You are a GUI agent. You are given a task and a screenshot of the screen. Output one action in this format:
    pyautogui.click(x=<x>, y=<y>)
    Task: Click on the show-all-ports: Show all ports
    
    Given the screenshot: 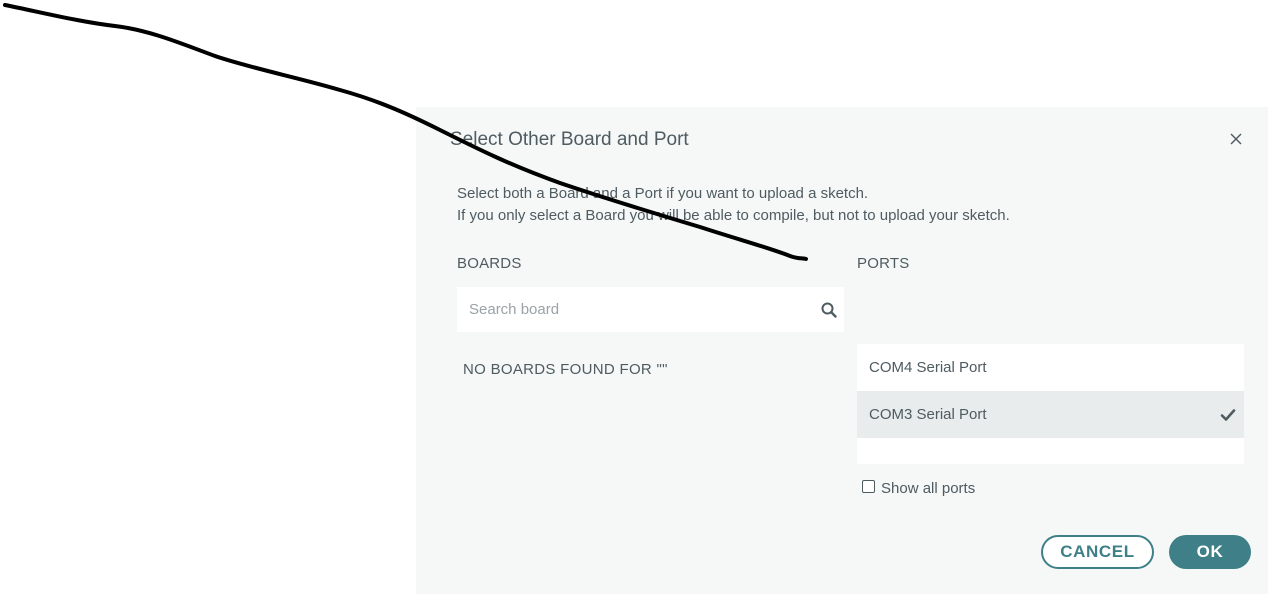 What is the action you would take?
    pyautogui.click(x=918, y=488)
    